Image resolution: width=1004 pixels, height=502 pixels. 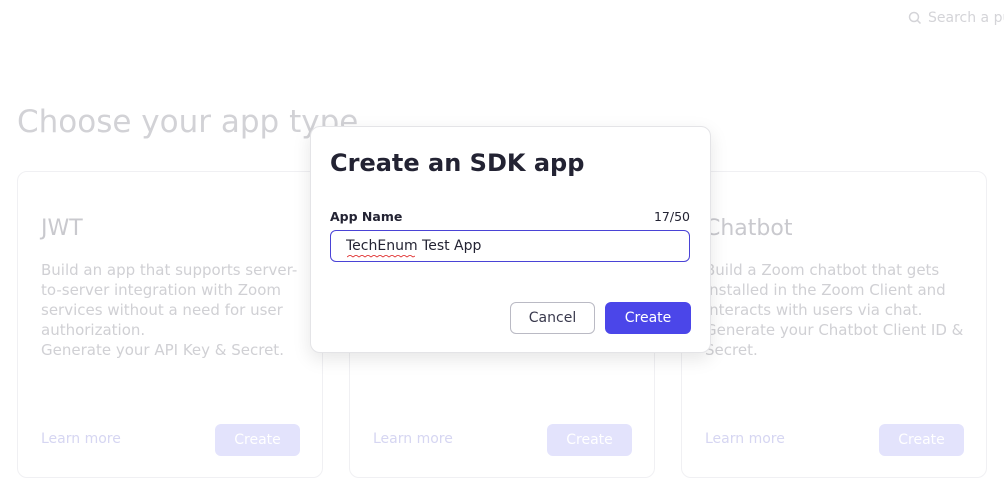 I want to click on search-bar: Search a pu, so click(x=956, y=18).